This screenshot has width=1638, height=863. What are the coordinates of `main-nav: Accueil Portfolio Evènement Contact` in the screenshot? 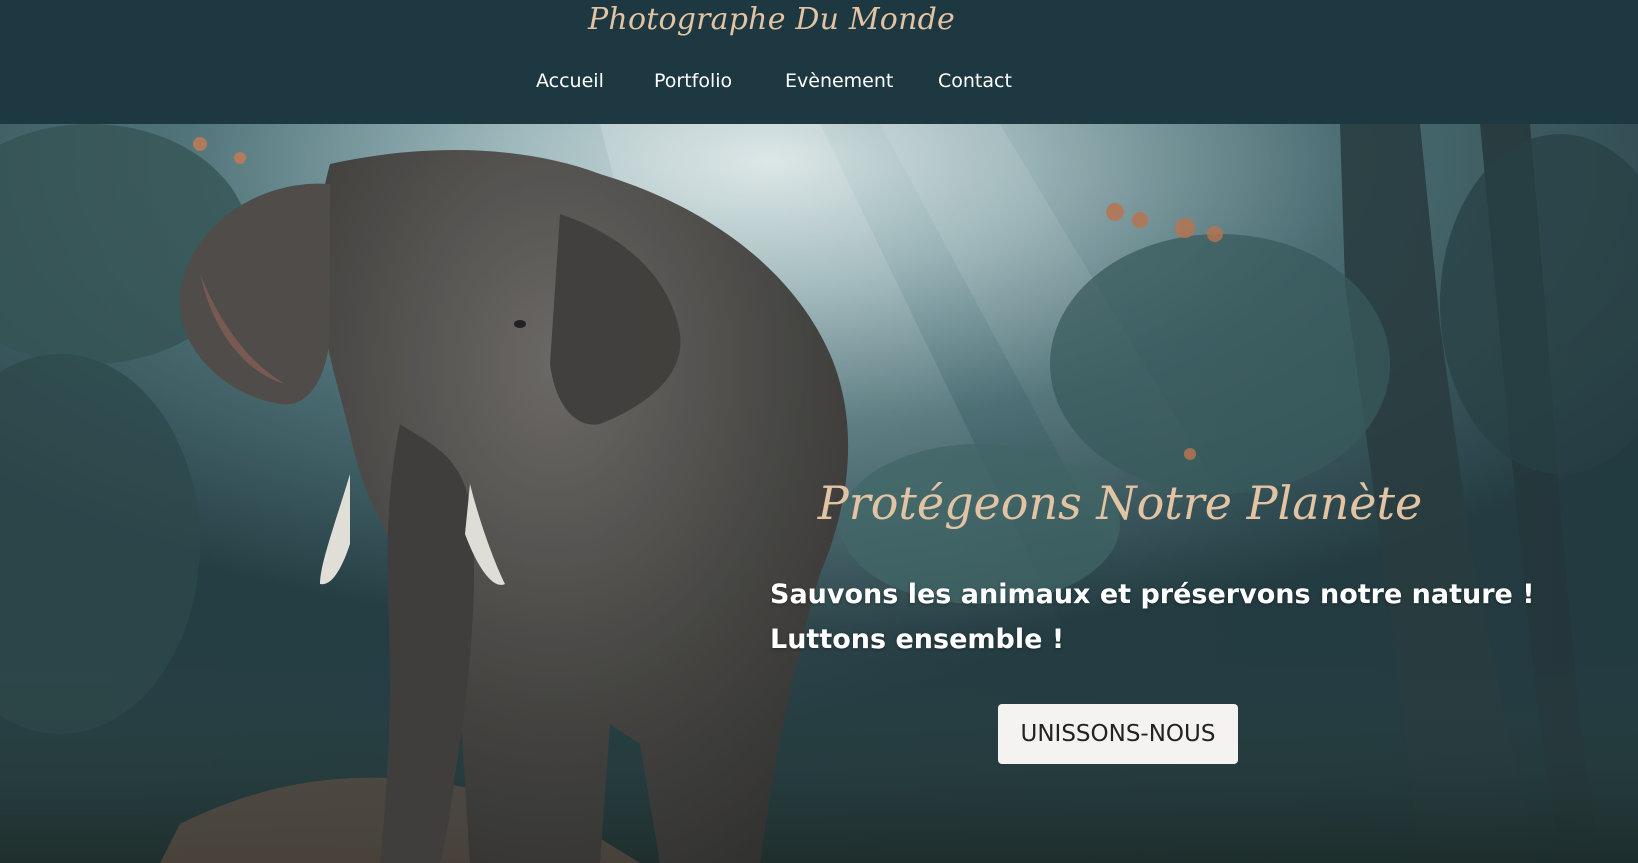 It's located at (819, 85).